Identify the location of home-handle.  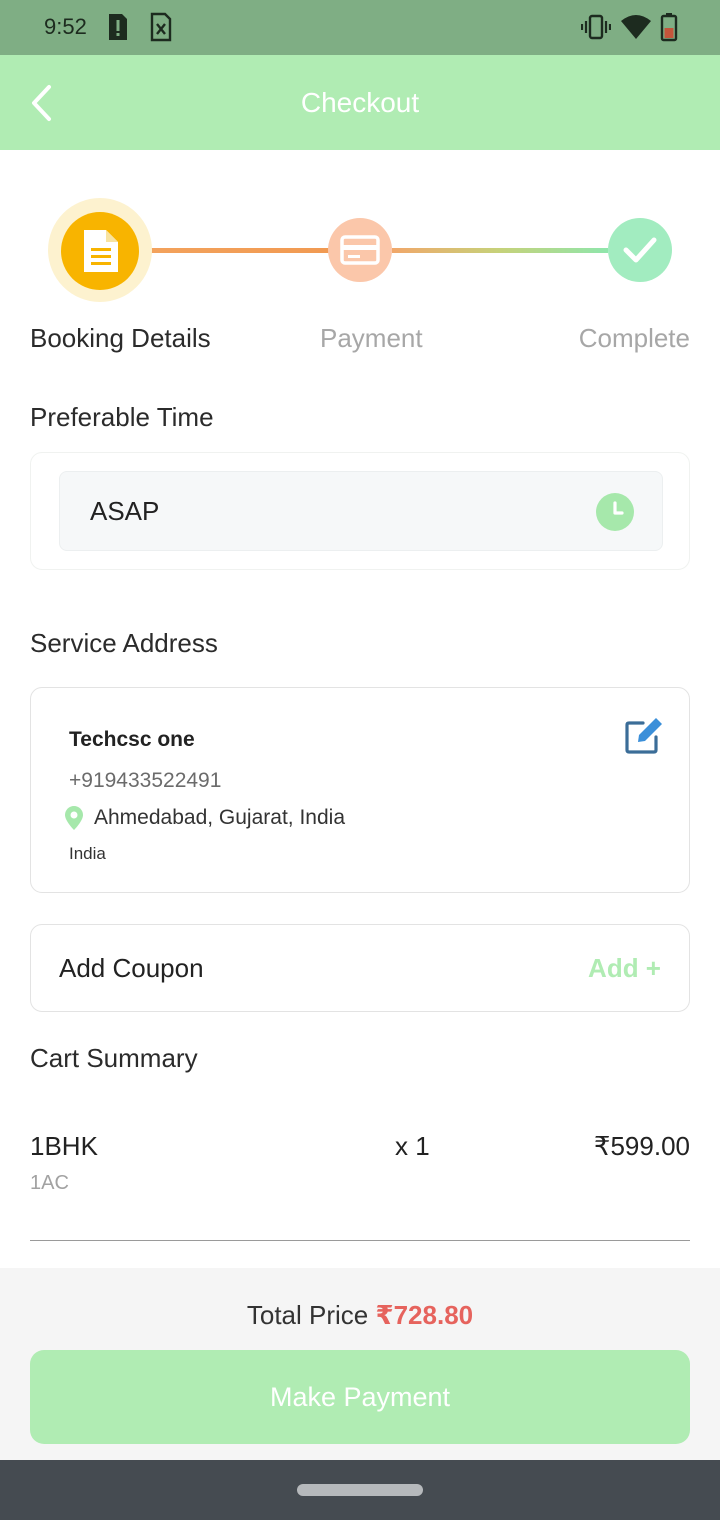
(360, 1490).